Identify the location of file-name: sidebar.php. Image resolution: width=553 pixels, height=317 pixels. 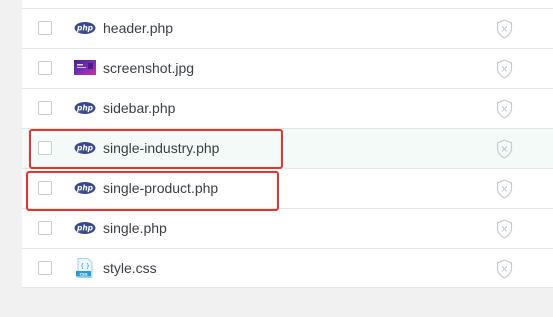
(139, 108).